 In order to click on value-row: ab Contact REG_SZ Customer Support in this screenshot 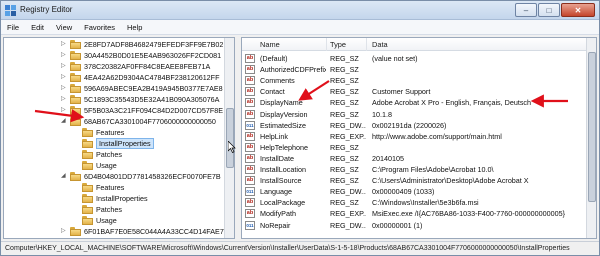, I will do `click(415, 91)`.